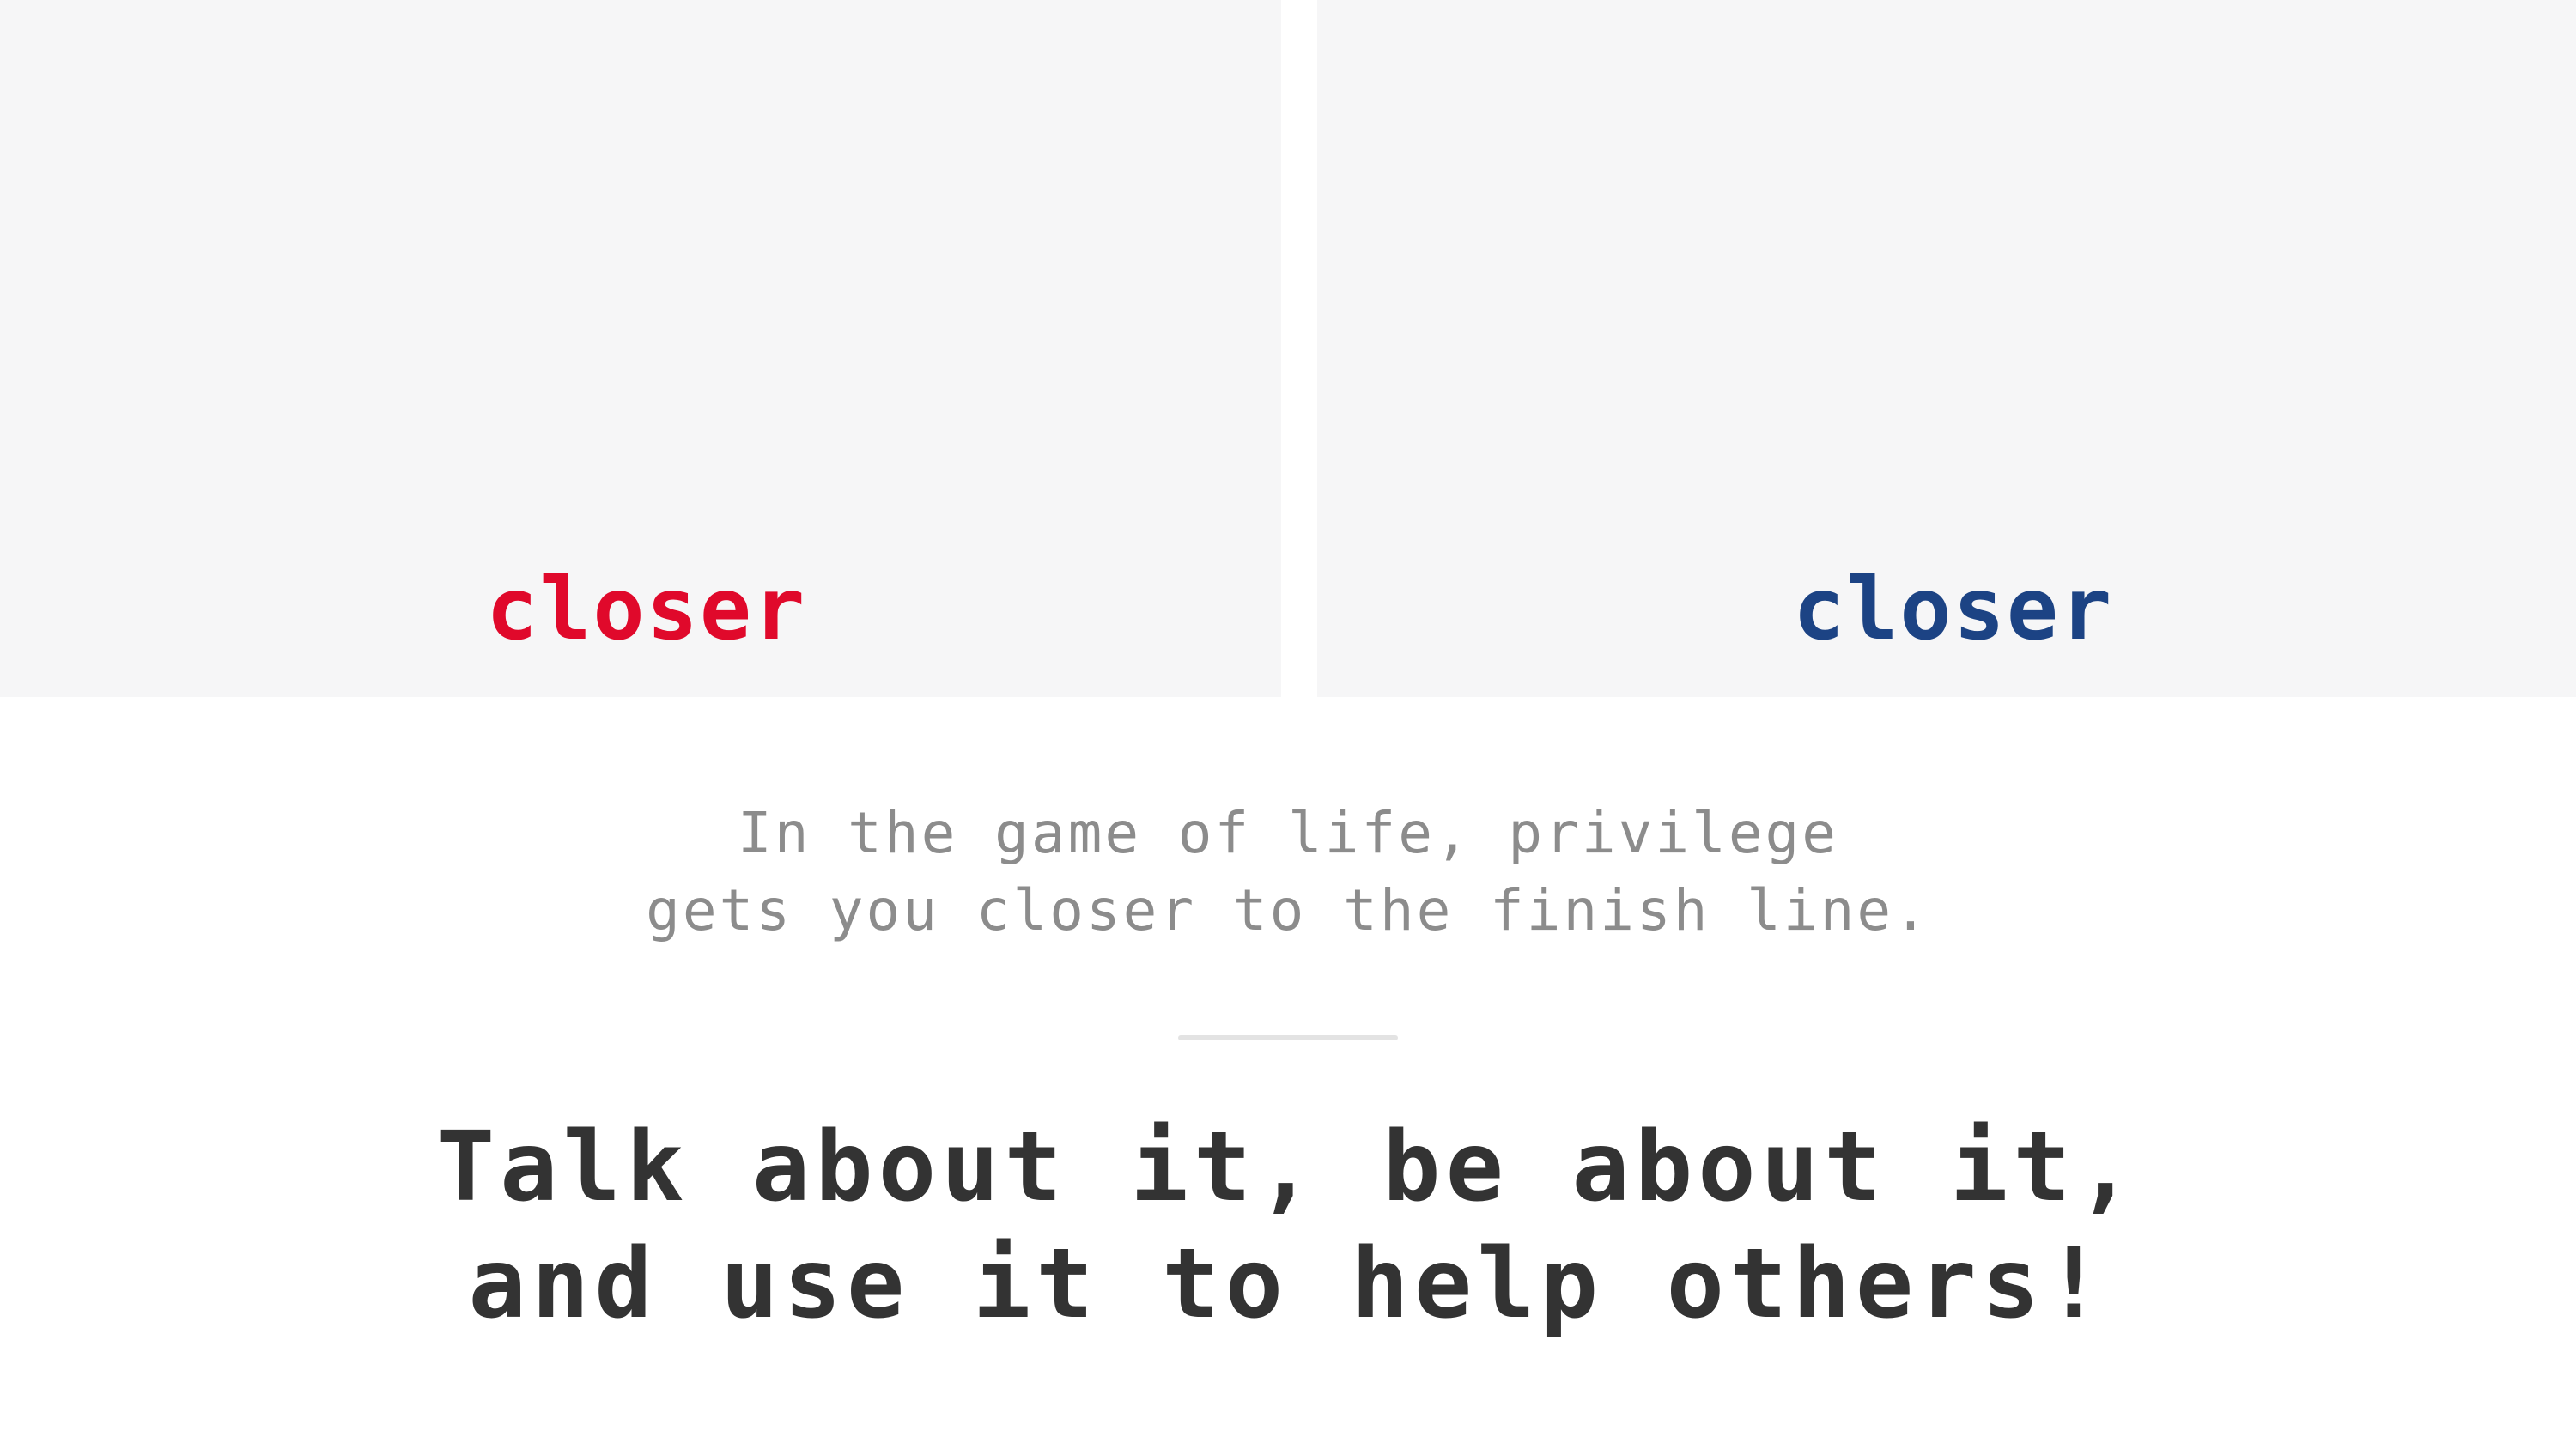  I want to click on divider, so click(1288, 1037).